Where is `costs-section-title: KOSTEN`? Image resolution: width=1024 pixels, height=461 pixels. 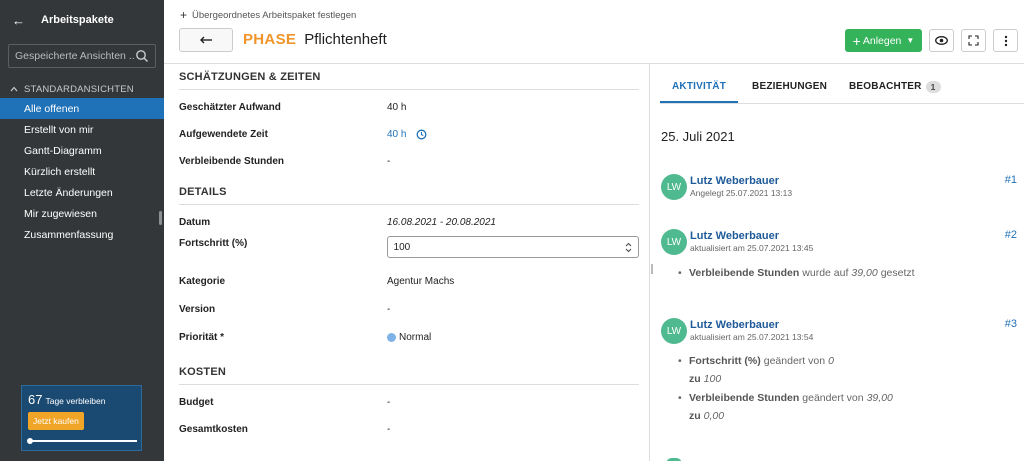 costs-section-title: KOSTEN is located at coordinates (409, 372).